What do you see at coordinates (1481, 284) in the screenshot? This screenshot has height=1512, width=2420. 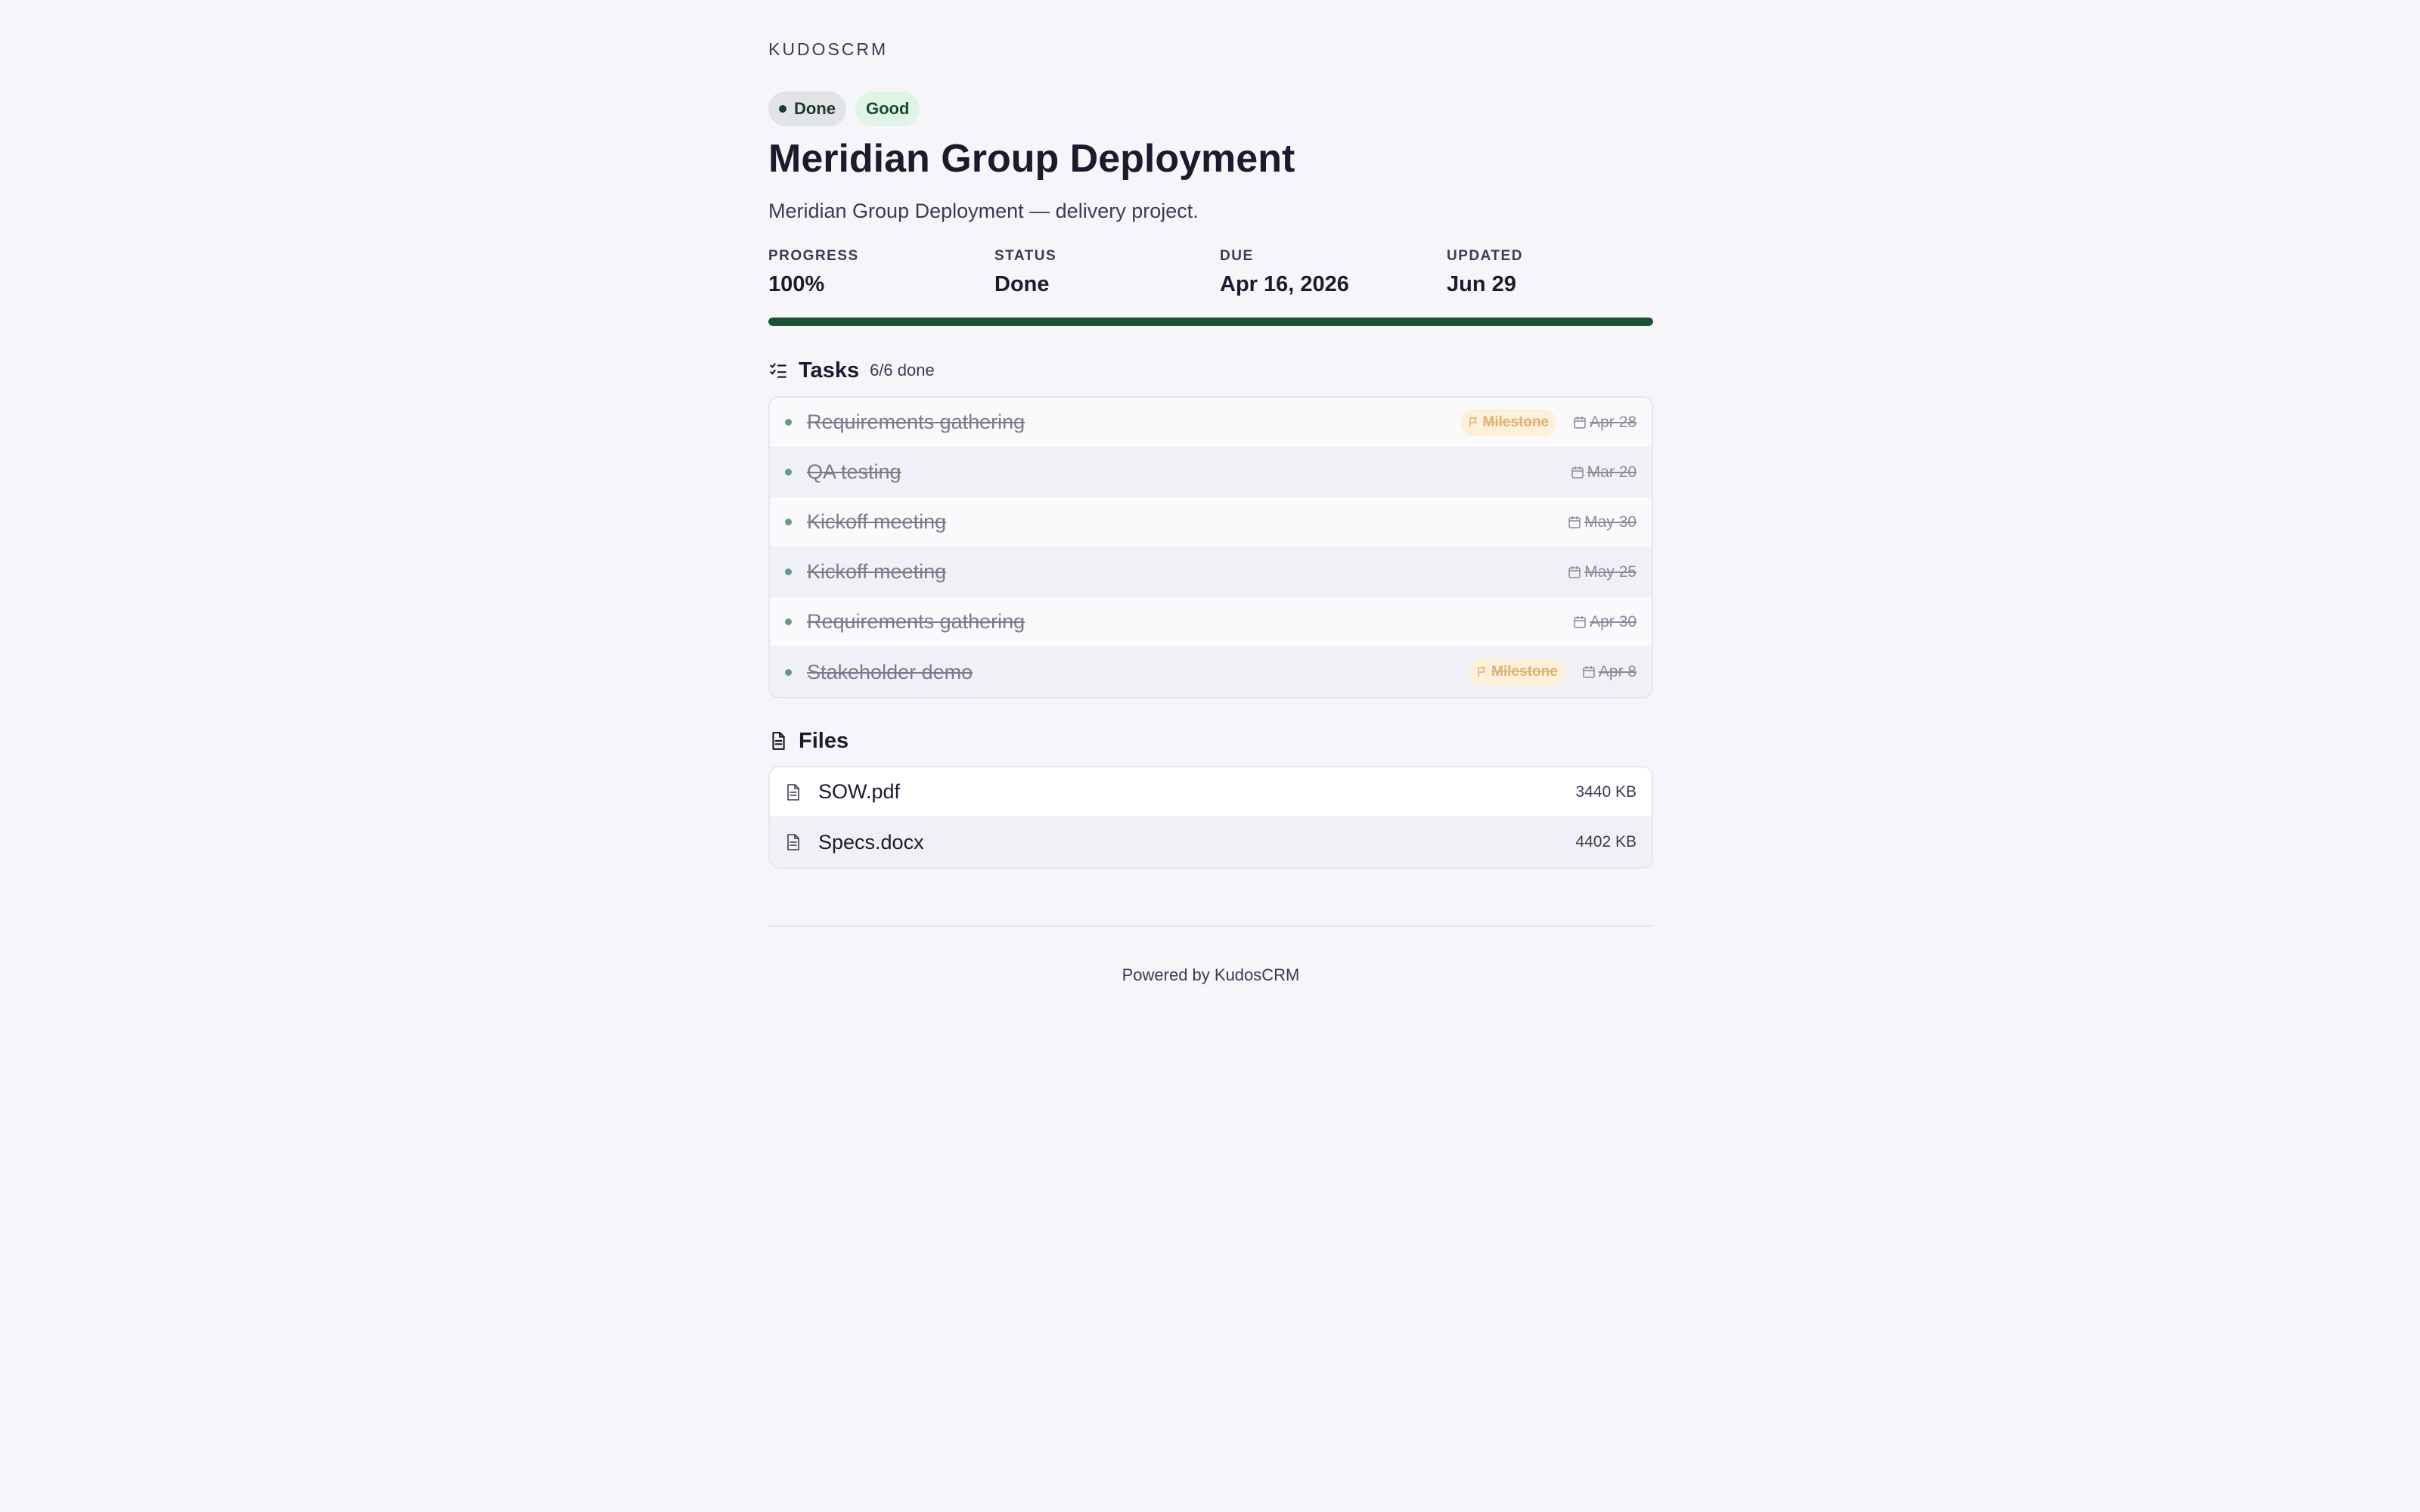 I see `stat-value: Jun 29` at bounding box center [1481, 284].